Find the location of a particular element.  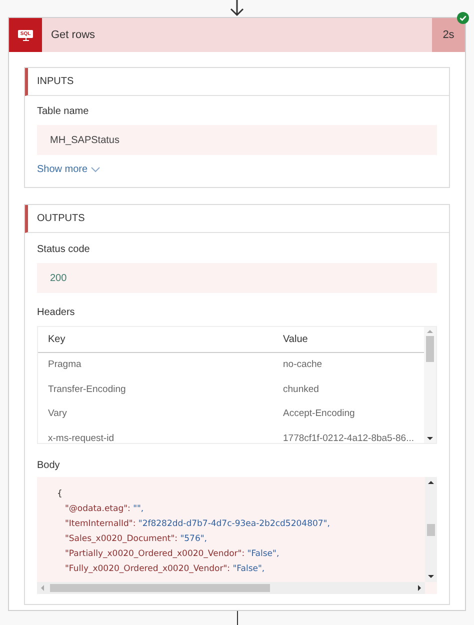

table-cell-text: x-ms-request-id is located at coordinates (81, 439).